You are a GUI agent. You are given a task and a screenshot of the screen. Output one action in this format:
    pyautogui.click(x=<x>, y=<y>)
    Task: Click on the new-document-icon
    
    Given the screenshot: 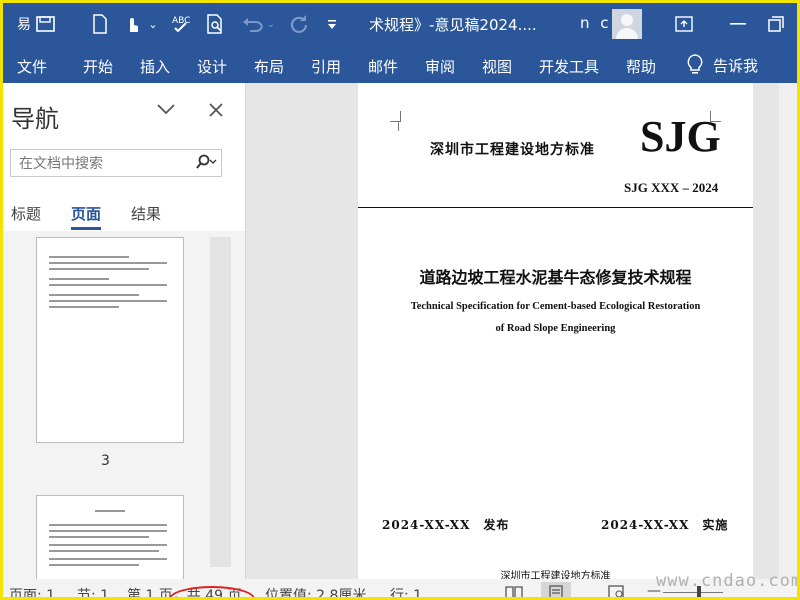 What is the action you would take?
    pyautogui.click(x=100, y=24)
    